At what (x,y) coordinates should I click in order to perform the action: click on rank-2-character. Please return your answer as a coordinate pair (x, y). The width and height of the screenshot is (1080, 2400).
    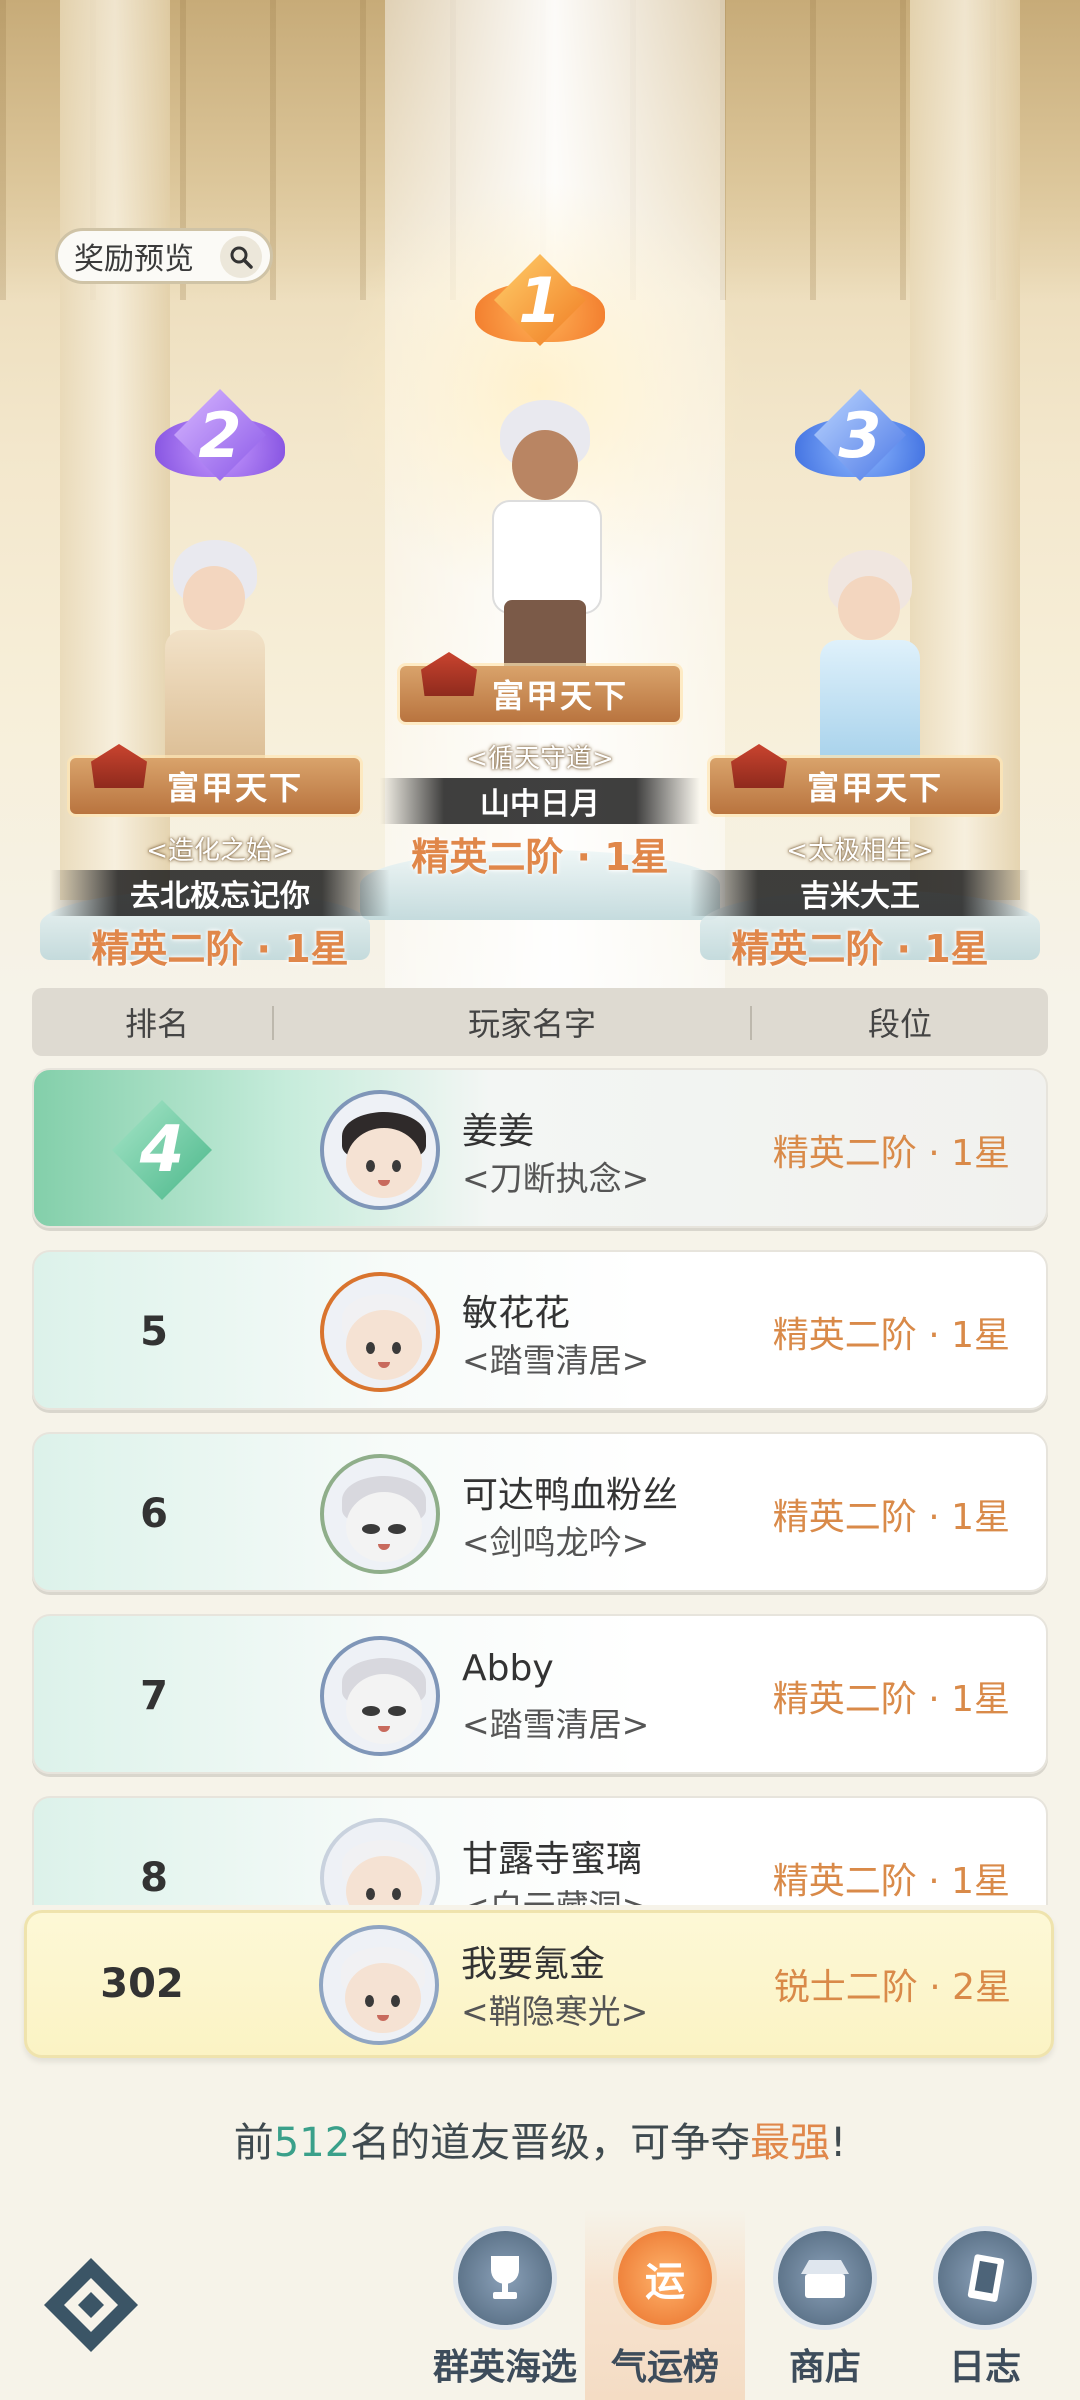
    Looking at the image, I should click on (215, 660).